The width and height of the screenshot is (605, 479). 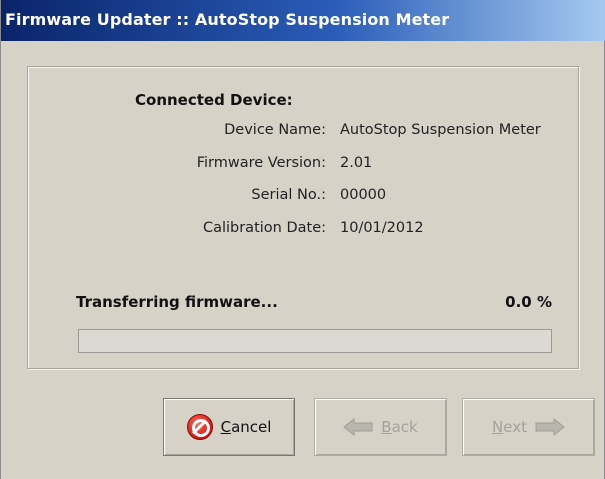 I want to click on firmware-version-value: 2.01, so click(x=356, y=163).